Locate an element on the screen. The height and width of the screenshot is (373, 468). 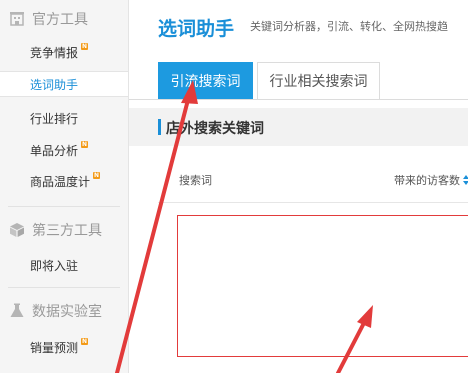
section-header: 店外搜索关键词 is located at coordinates (298, 127).